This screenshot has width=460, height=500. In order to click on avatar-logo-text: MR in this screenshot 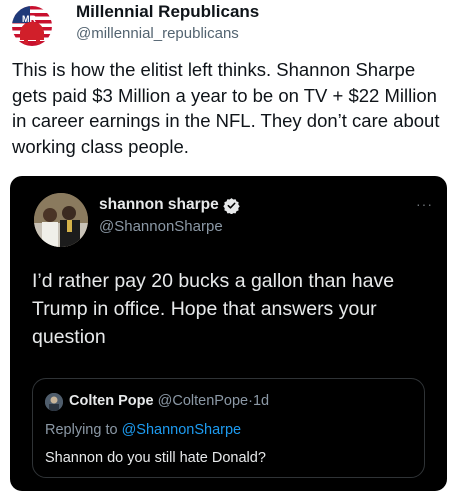, I will do `click(29, 19)`.